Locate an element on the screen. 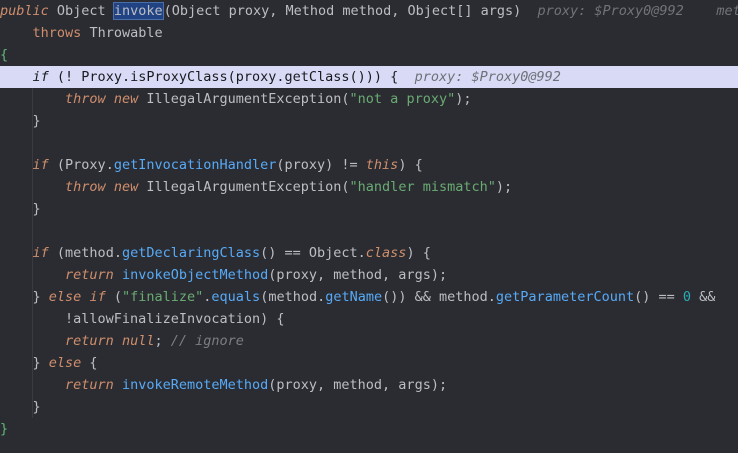 Image resolution: width=738 pixels, height=453 pixels. code-text: { is located at coordinates (89, 363).